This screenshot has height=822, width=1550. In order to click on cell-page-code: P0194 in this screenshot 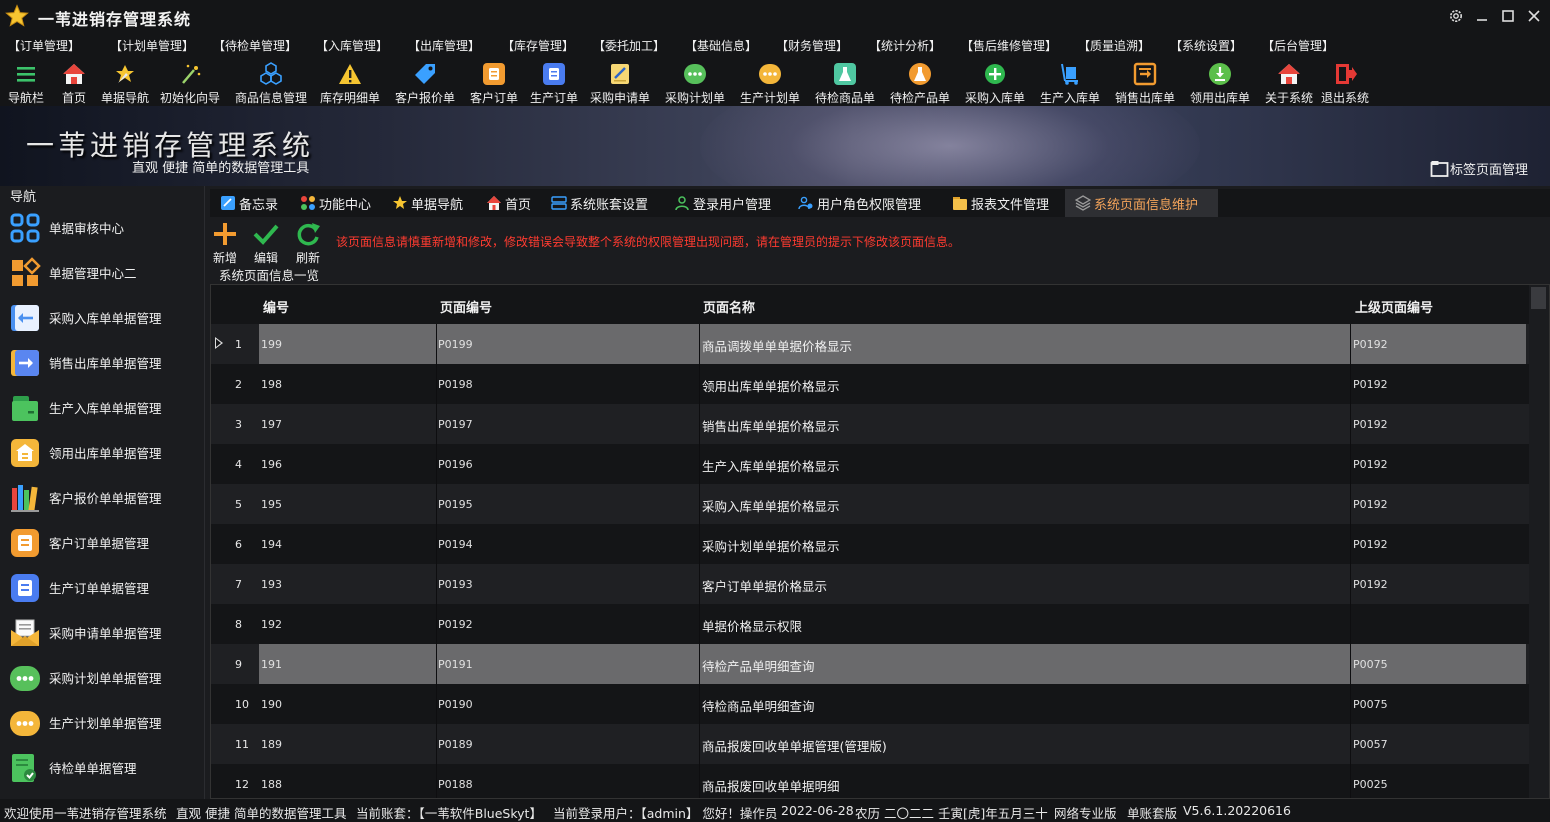, I will do `click(455, 544)`.